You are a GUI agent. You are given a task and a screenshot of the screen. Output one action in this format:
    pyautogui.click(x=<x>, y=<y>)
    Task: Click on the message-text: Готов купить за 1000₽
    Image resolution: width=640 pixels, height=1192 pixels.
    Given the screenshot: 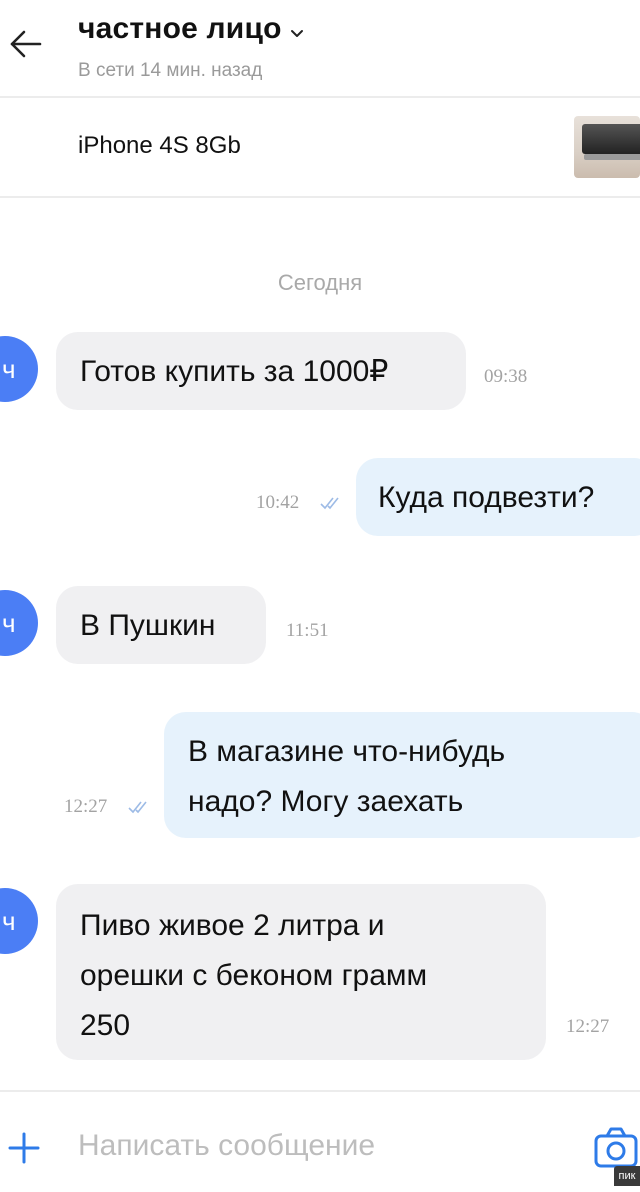 What is the action you would take?
    pyautogui.click(x=234, y=371)
    